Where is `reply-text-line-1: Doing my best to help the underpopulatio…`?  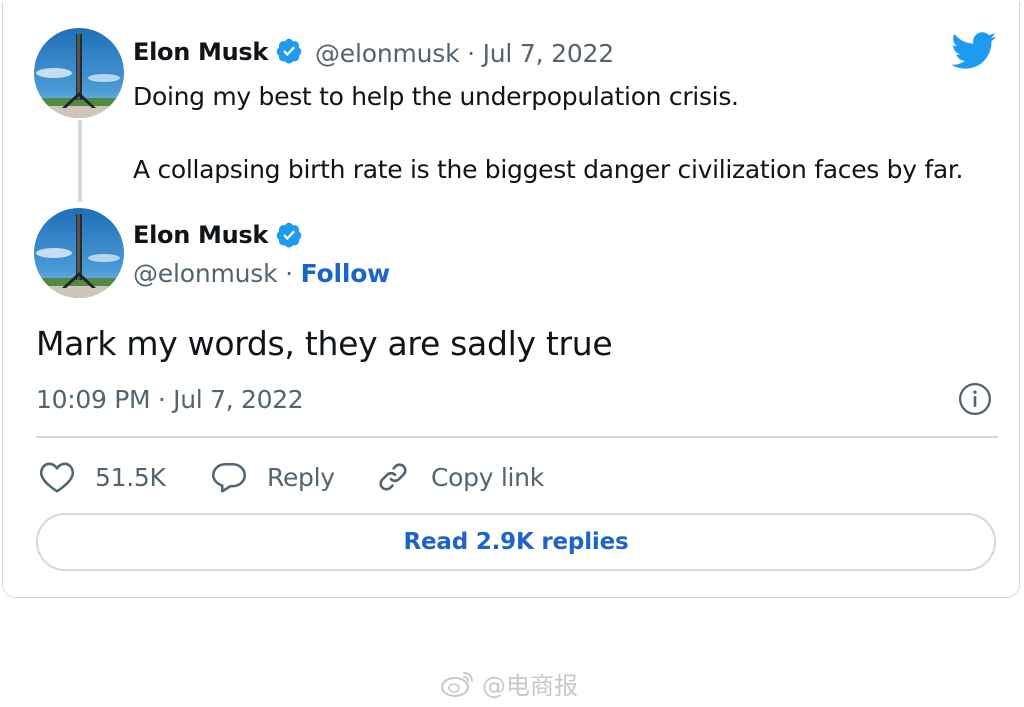 reply-text-line-1: Doing my best to help the underpopulatio… is located at coordinates (436, 96).